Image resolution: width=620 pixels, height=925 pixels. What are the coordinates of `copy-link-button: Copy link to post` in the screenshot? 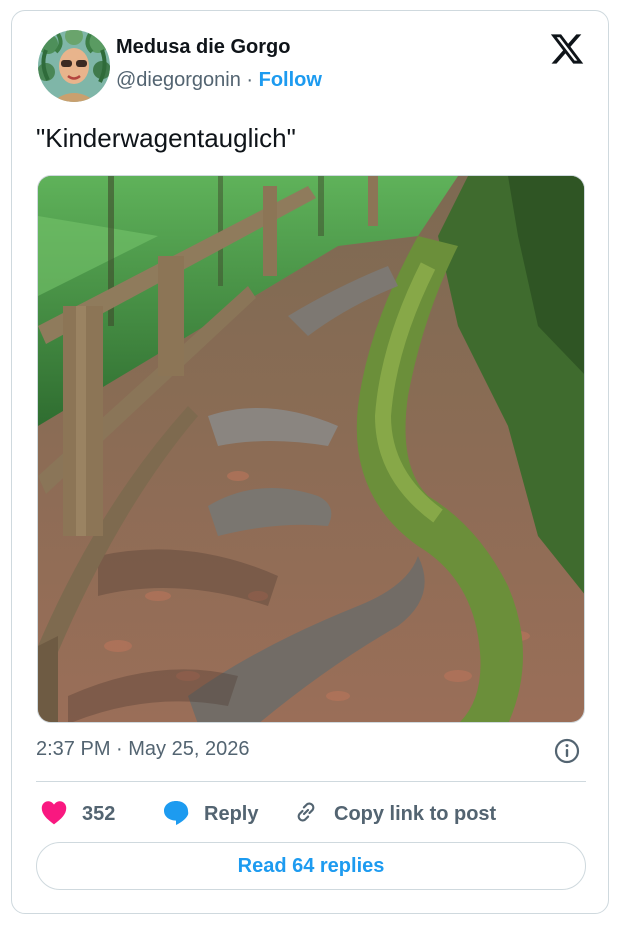 It's located at (394, 814).